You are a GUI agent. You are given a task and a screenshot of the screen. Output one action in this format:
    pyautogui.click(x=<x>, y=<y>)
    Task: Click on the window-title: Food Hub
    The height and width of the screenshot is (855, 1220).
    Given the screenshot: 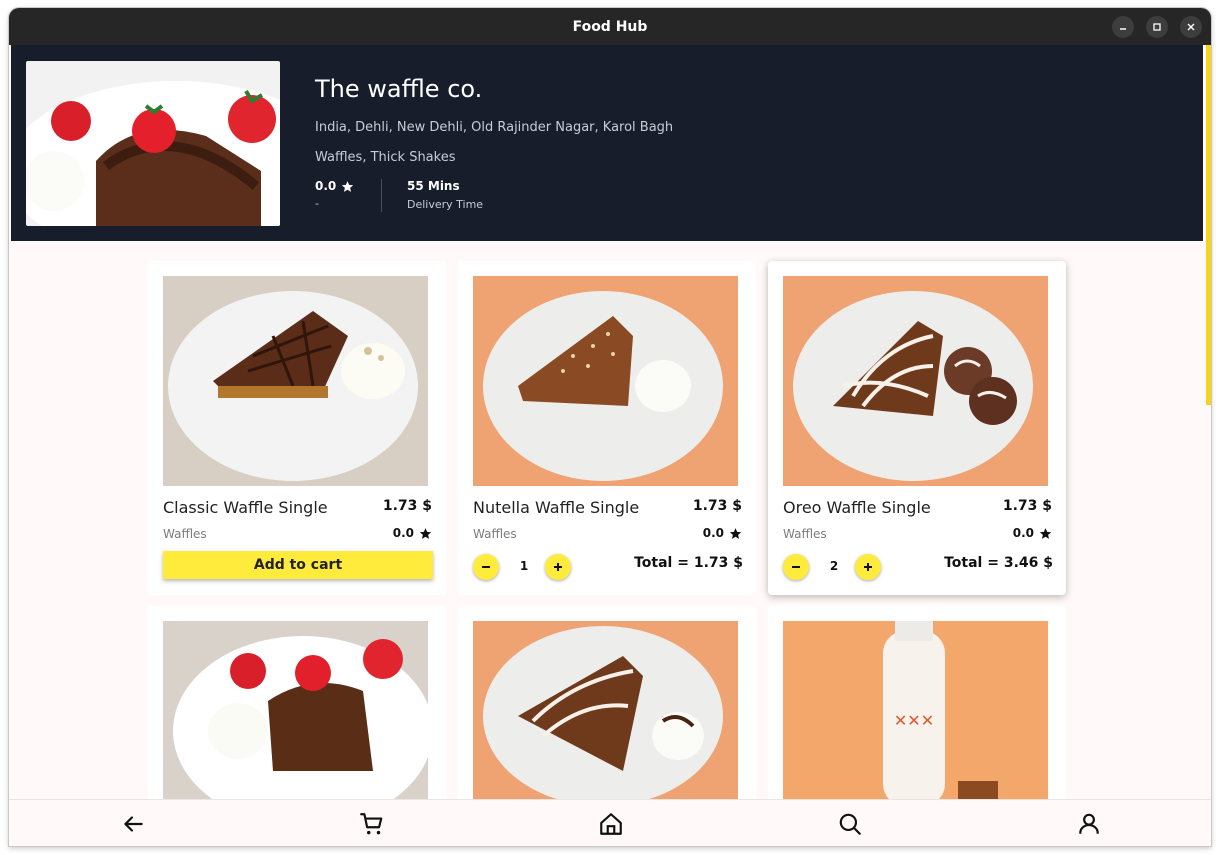 What is the action you would take?
    pyautogui.click(x=610, y=26)
    